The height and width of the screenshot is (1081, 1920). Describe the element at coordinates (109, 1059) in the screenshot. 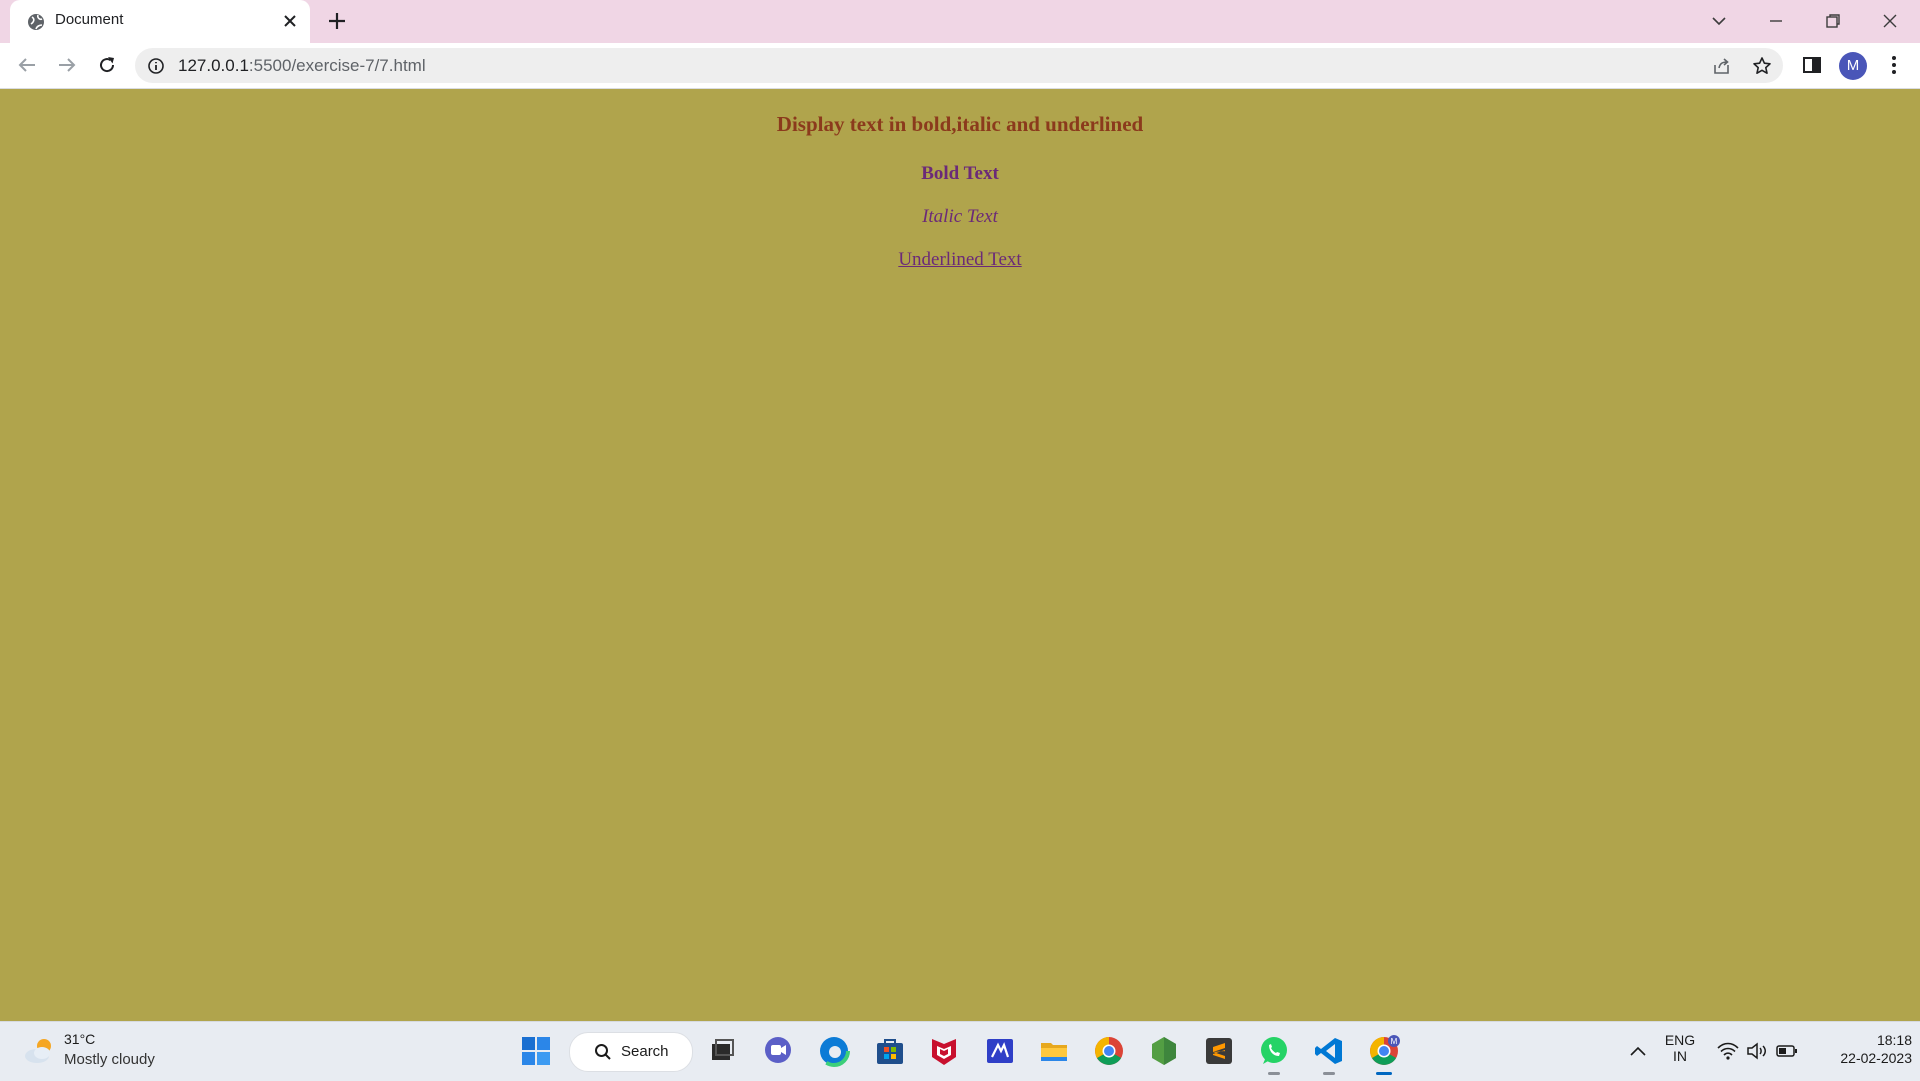

I see `weather-condition: Mostly cloudy` at that location.